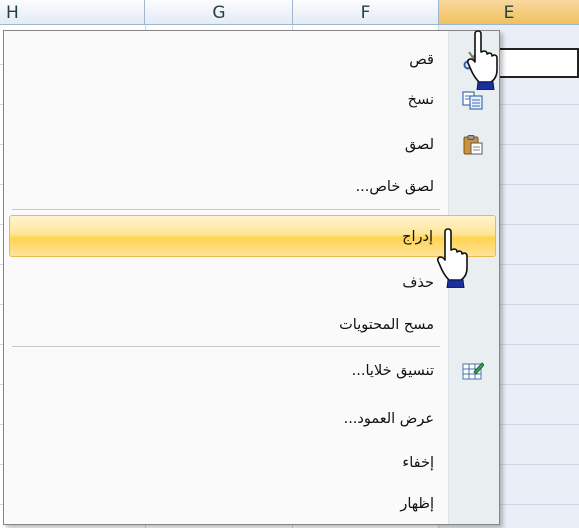 This screenshot has height=528, width=579. I want to click on column-header-g: G, so click(219, 12).